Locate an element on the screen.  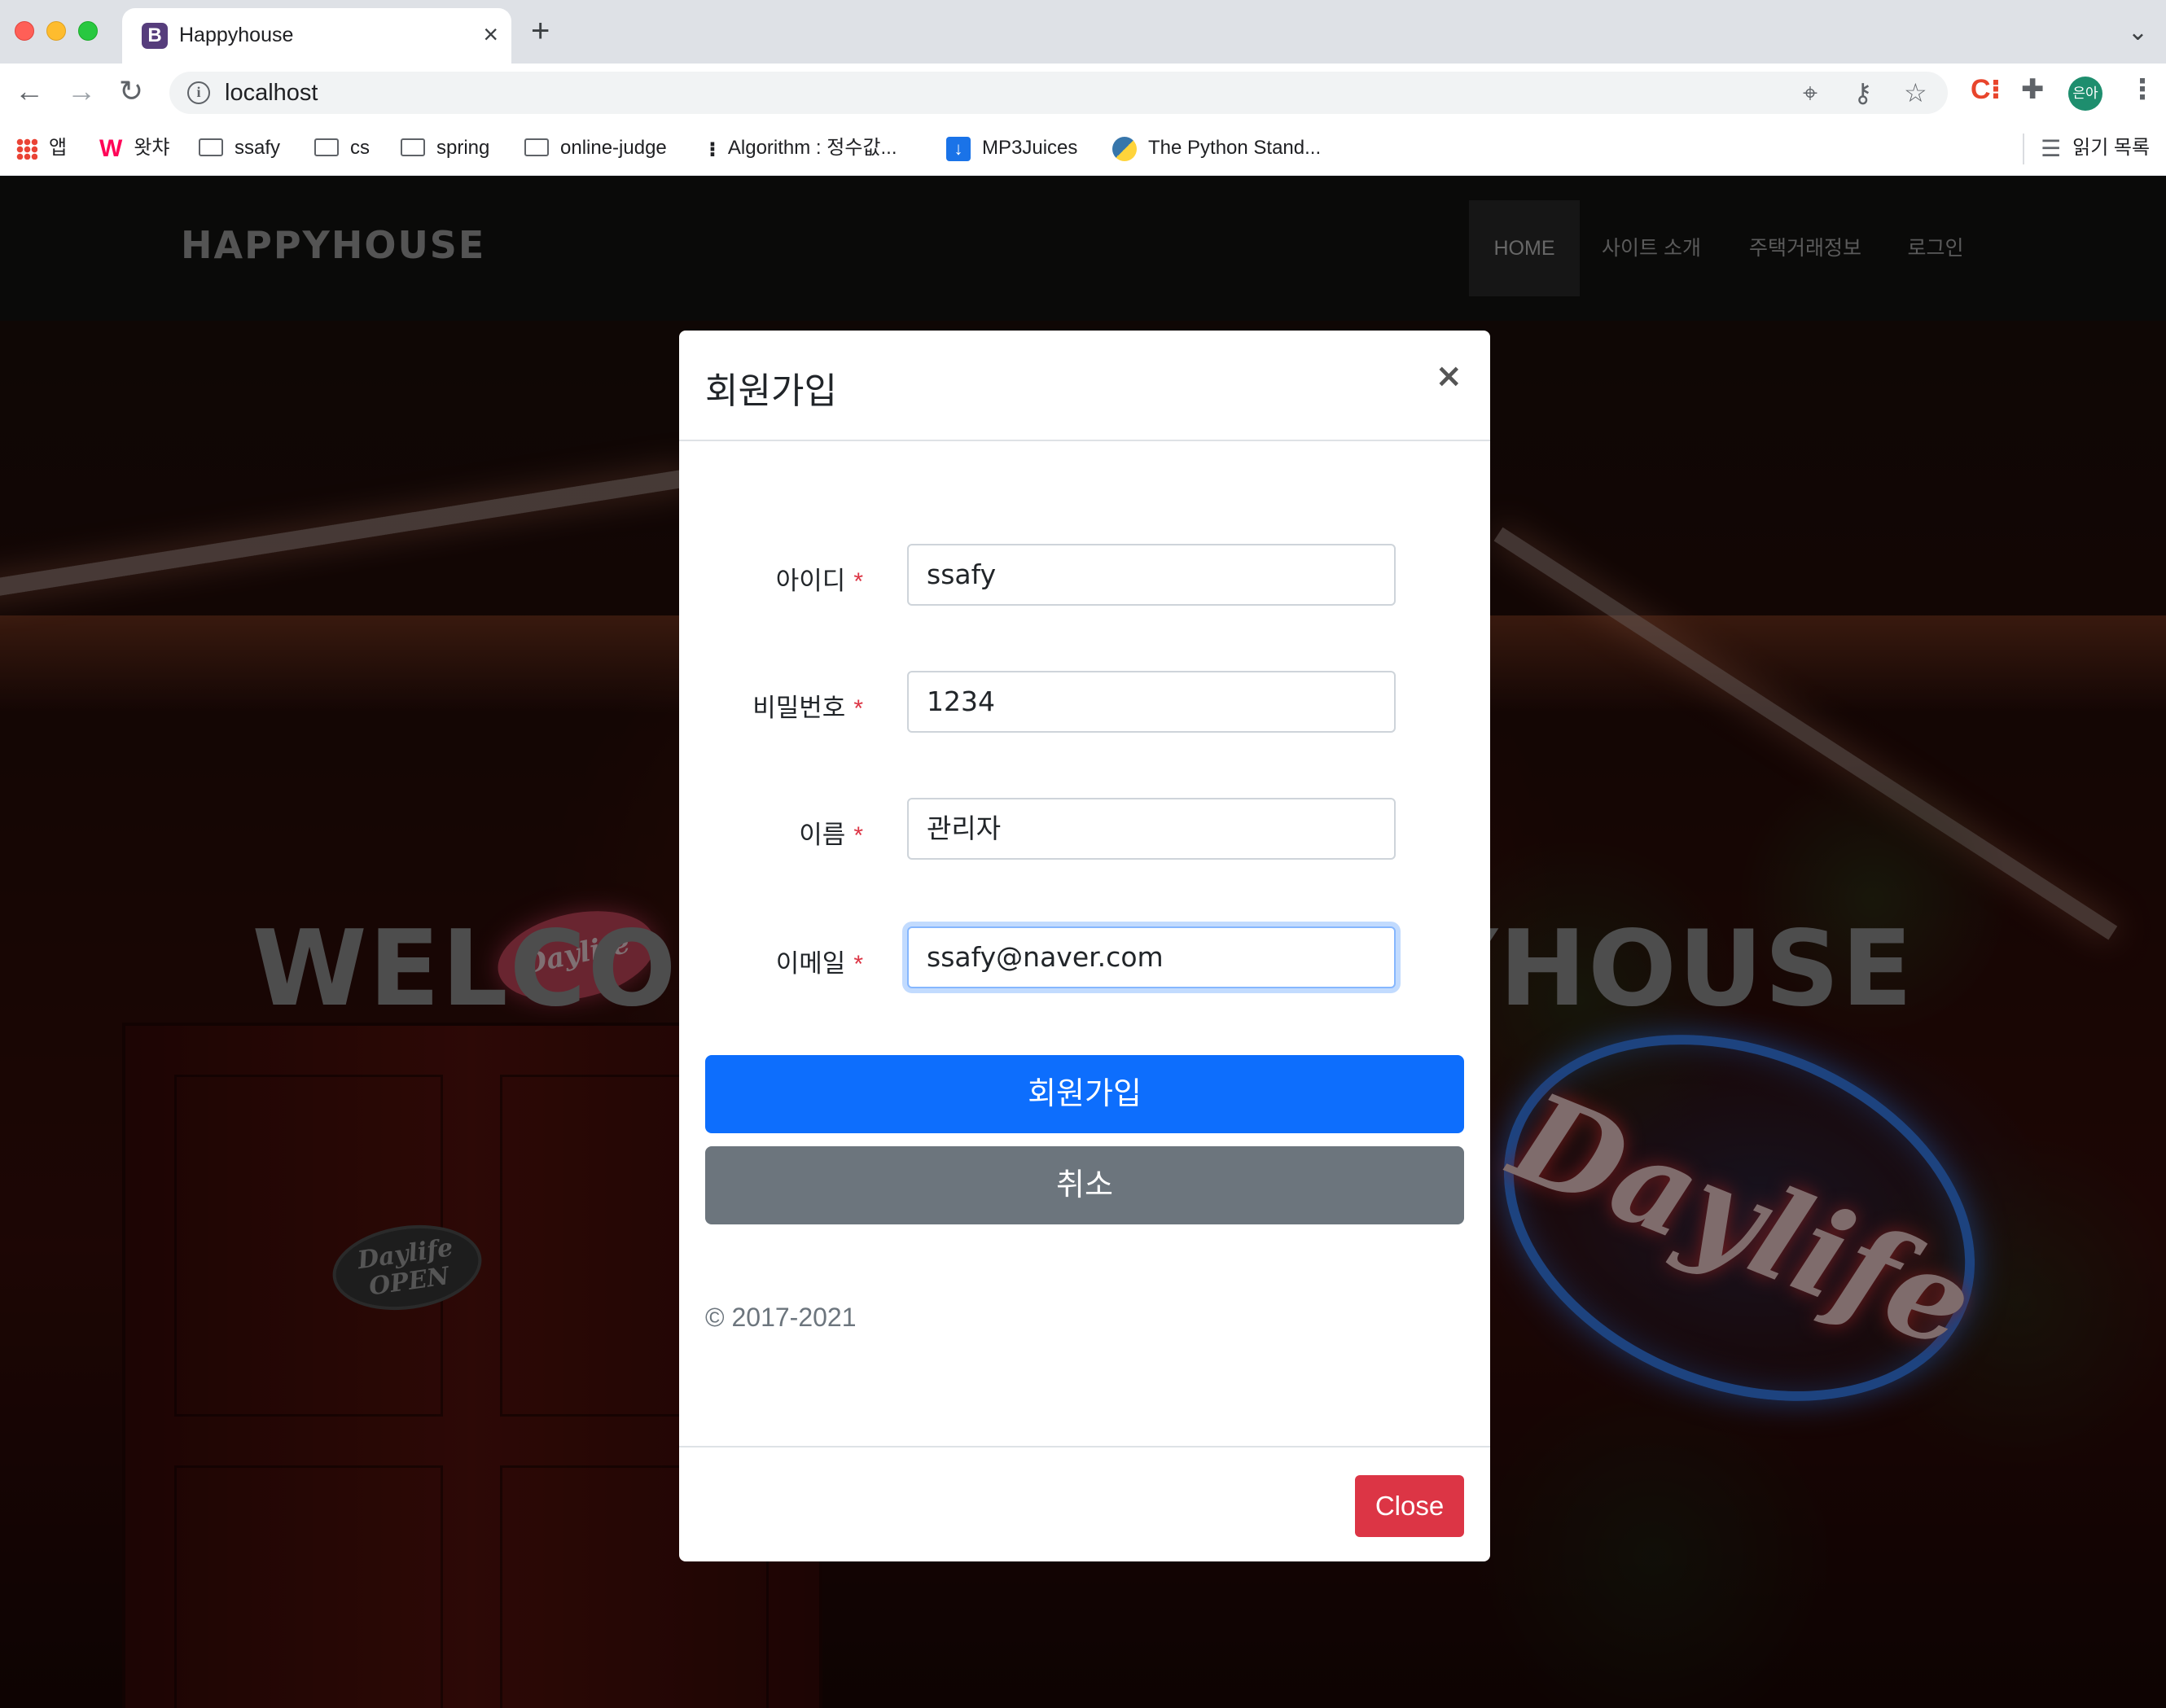
cancel-button: 취소 is located at coordinates (1084, 1185).